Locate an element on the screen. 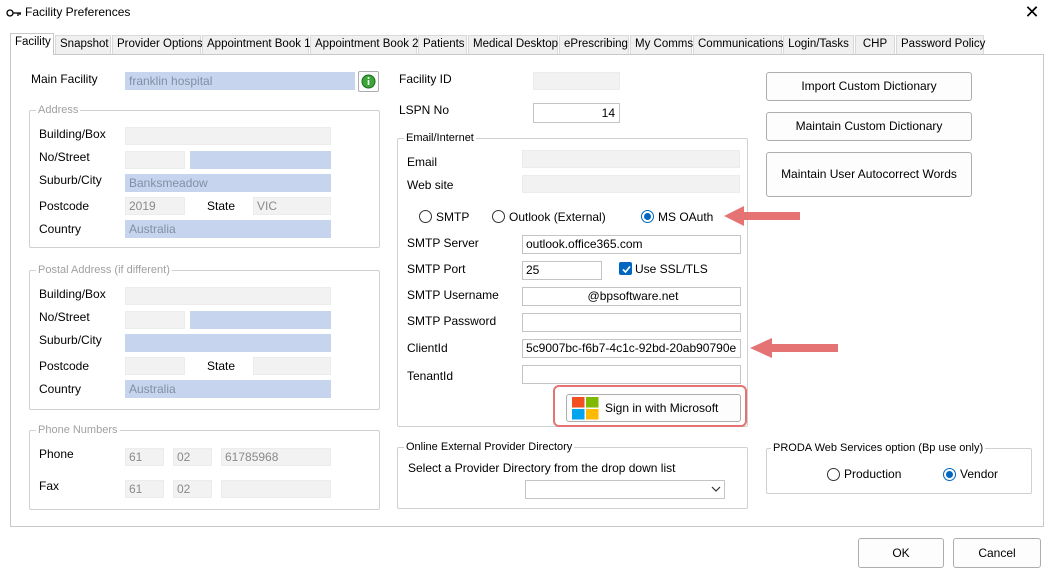  smtp-radio is located at coordinates (425, 216).